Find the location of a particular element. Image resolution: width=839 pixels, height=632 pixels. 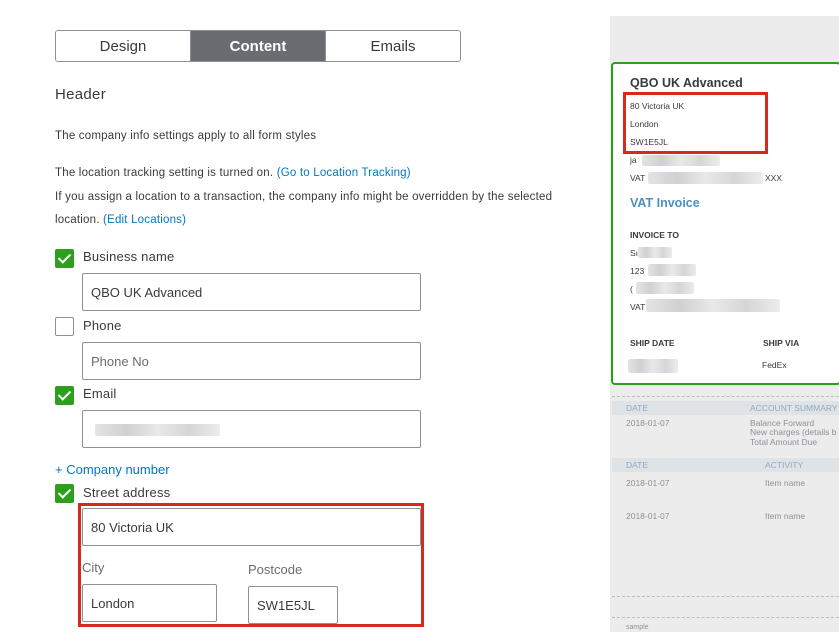

postcode-label: Postcode is located at coordinates (275, 569).